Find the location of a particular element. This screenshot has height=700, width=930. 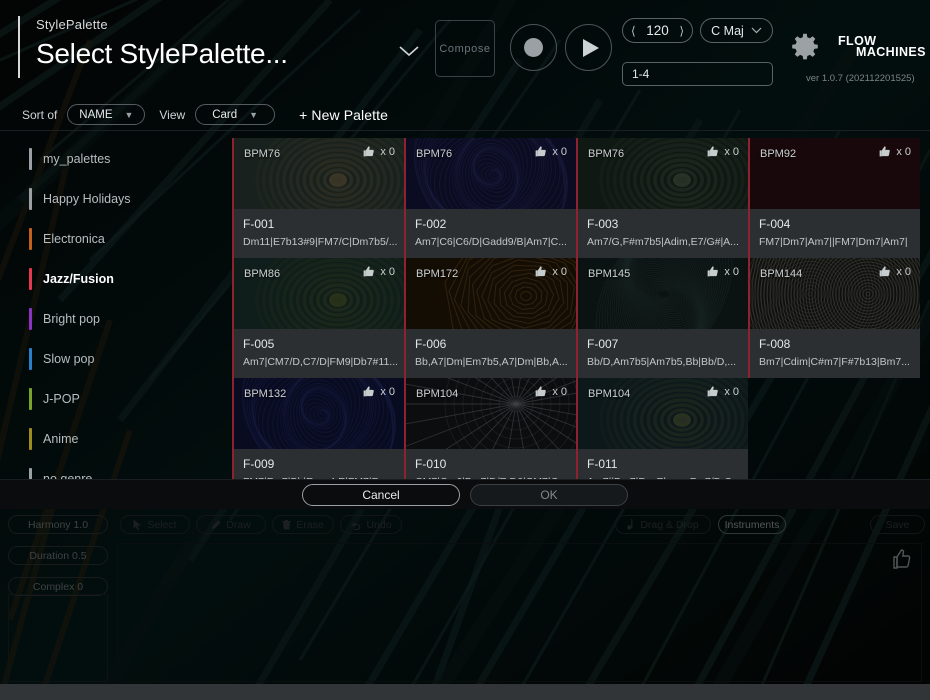

sidebar-item-jazz-fusion: Jazz/Fusion is located at coordinates (112, 279).